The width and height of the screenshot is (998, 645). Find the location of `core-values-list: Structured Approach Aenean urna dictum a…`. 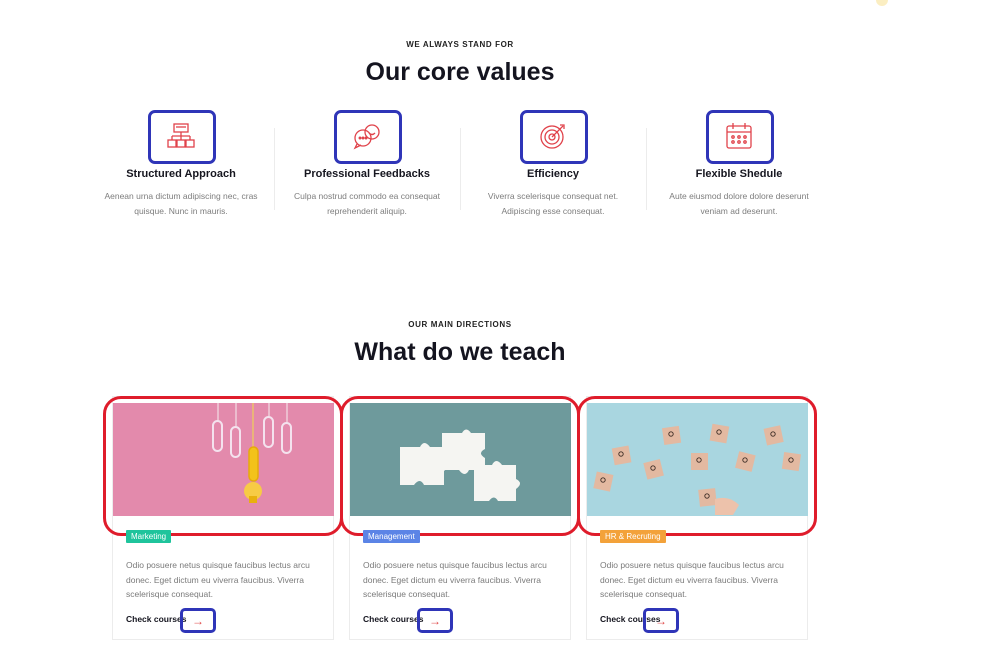

core-values-list: Structured Approach Aenean urna dictum a… is located at coordinates (460, 161).